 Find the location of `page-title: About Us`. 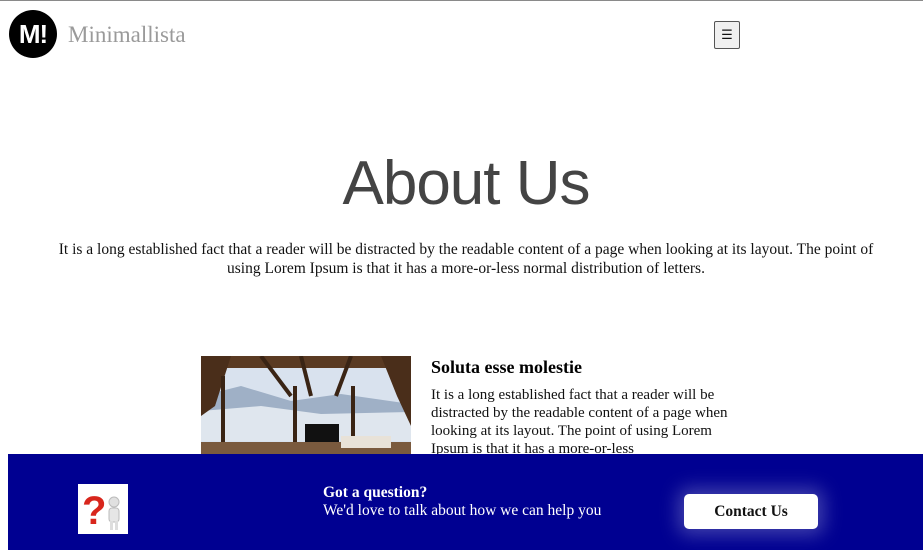

page-title: About Us is located at coordinates (466, 183).